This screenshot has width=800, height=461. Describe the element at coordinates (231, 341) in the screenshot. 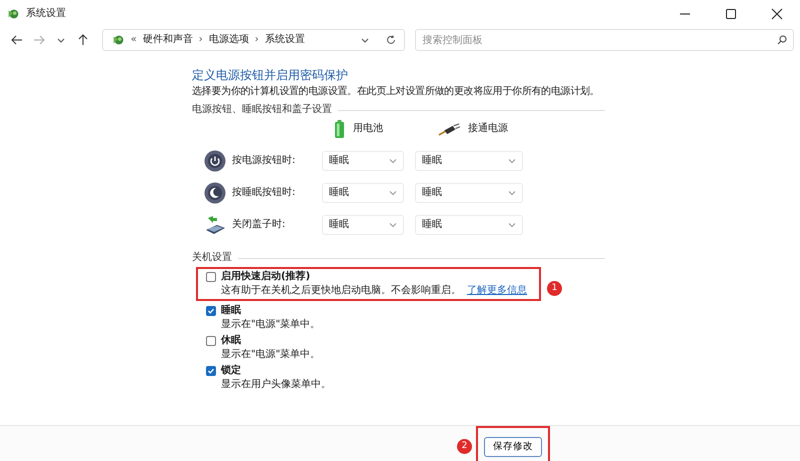

I see `checkbox-label: 休眠` at that location.